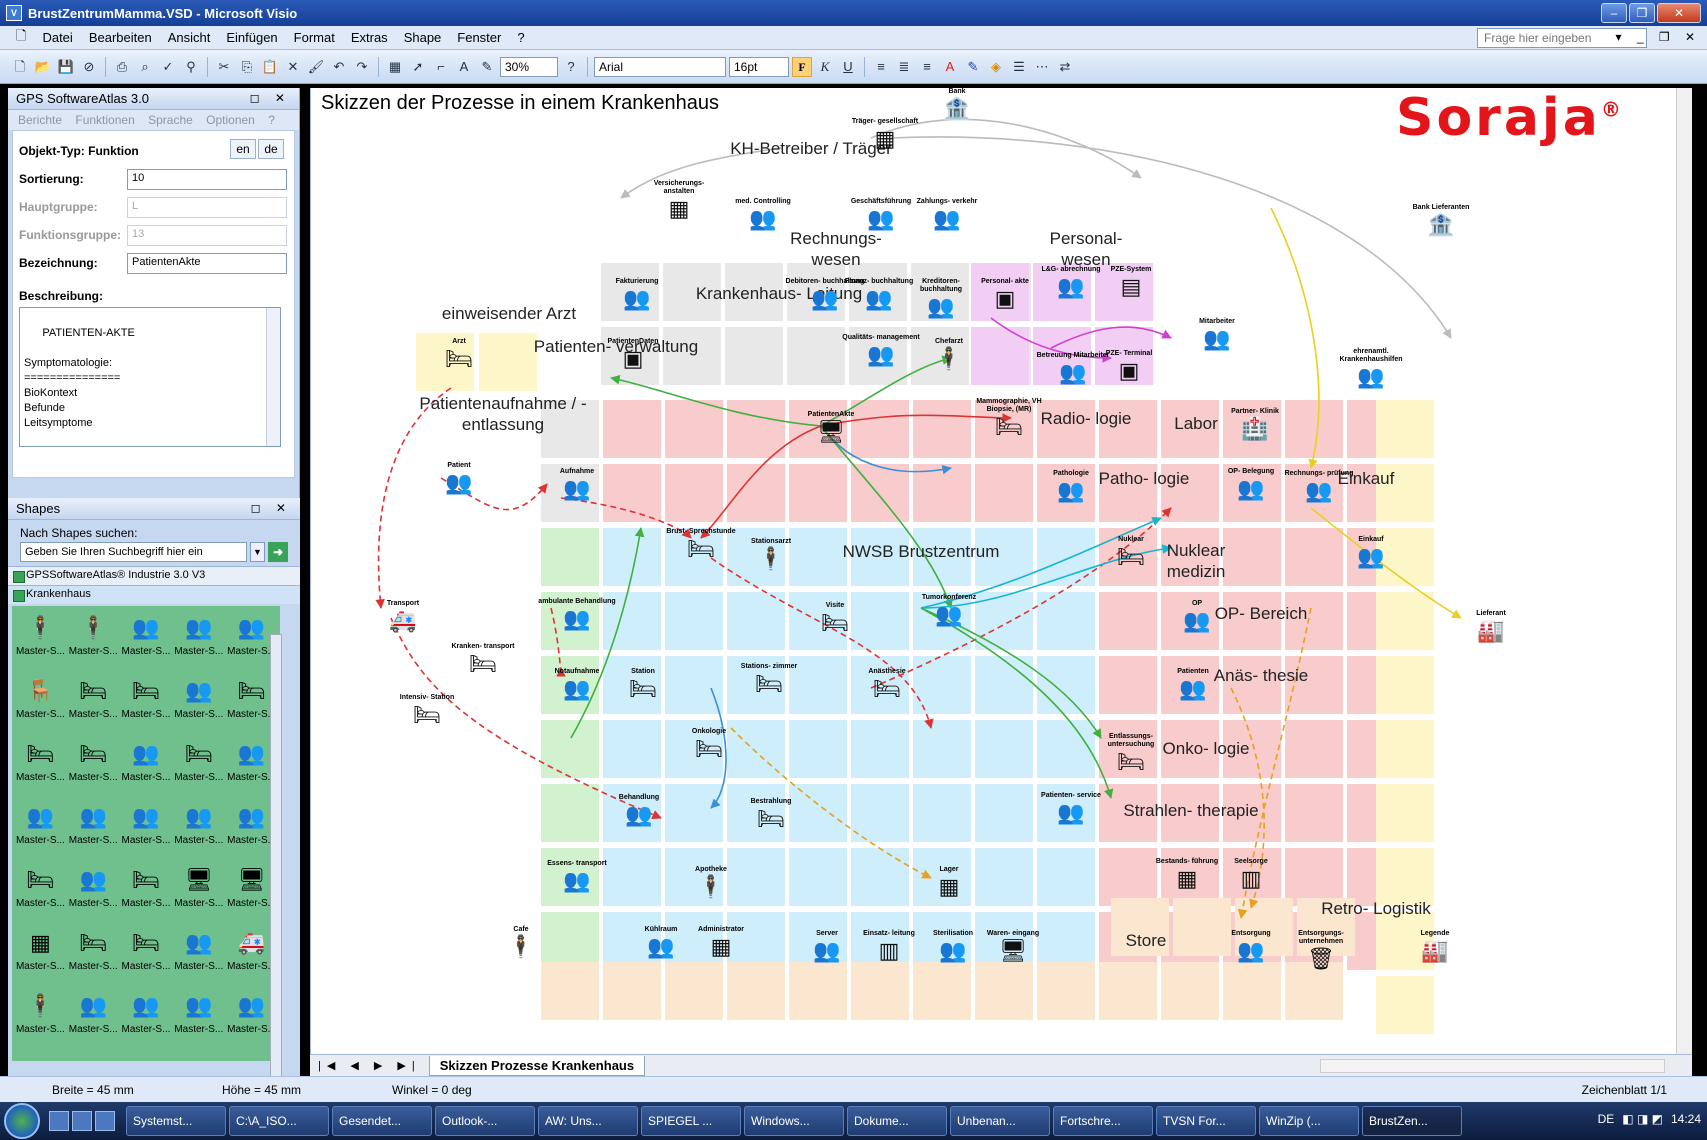 This screenshot has width=1707, height=1140. I want to click on bezeichnung-field: PatientenAkte, so click(207, 263).